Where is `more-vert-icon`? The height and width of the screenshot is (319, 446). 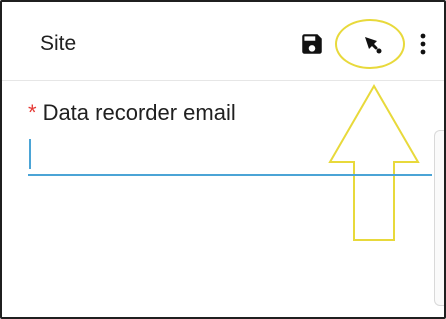
more-vert-icon is located at coordinates (423, 44).